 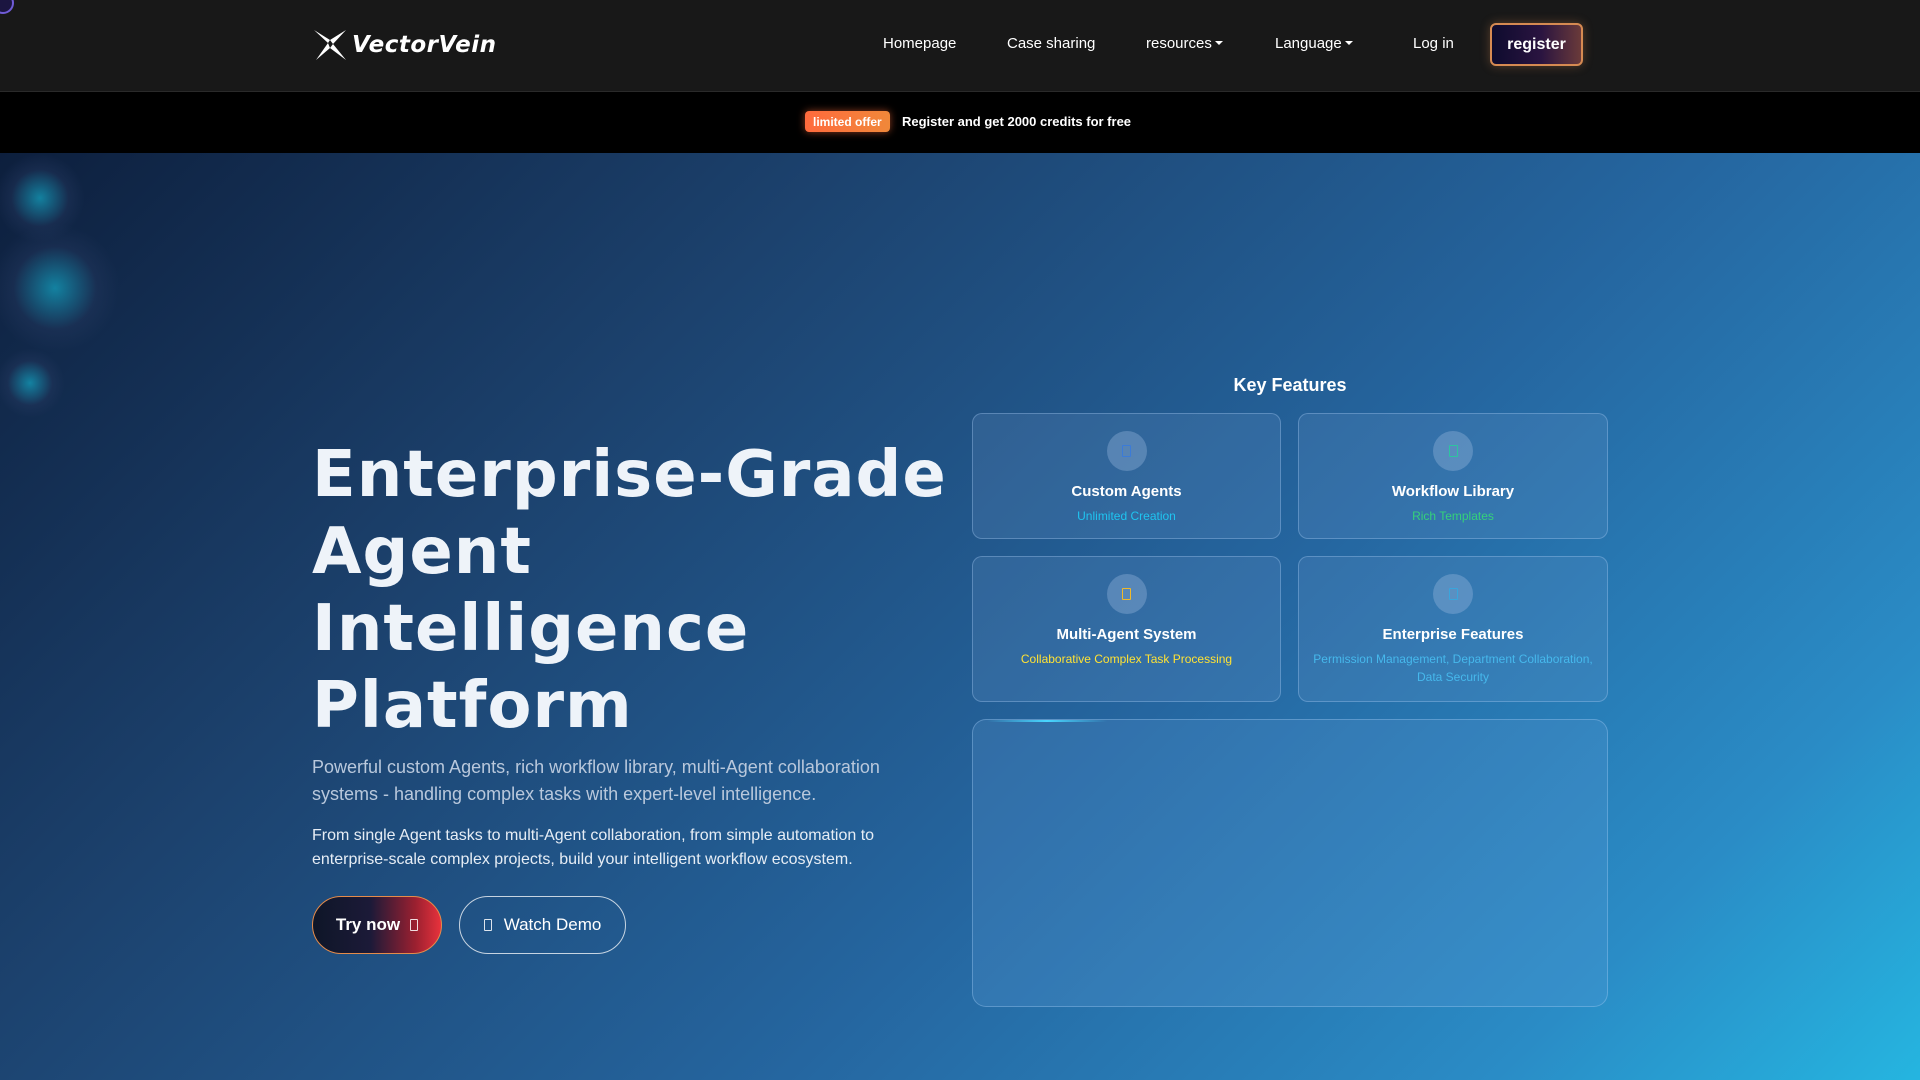 What do you see at coordinates (487, 925) in the screenshot?
I see `play-icon` at bounding box center [487, 925].